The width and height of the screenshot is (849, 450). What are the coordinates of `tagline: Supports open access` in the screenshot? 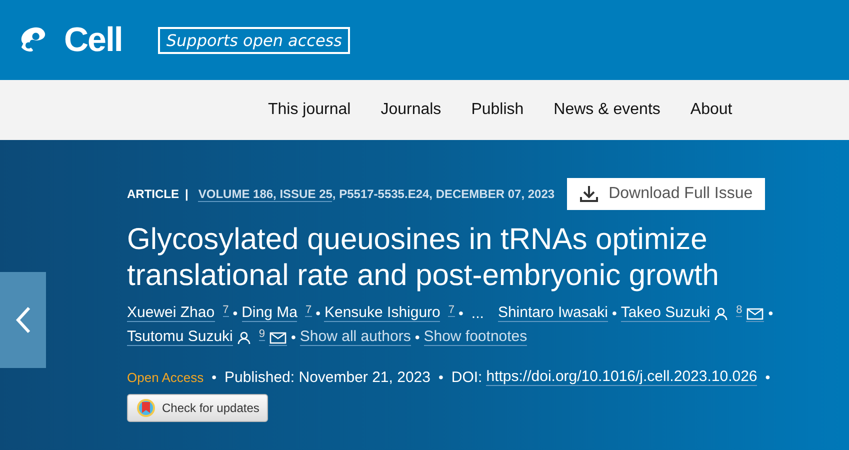 It's located at (254, 40).